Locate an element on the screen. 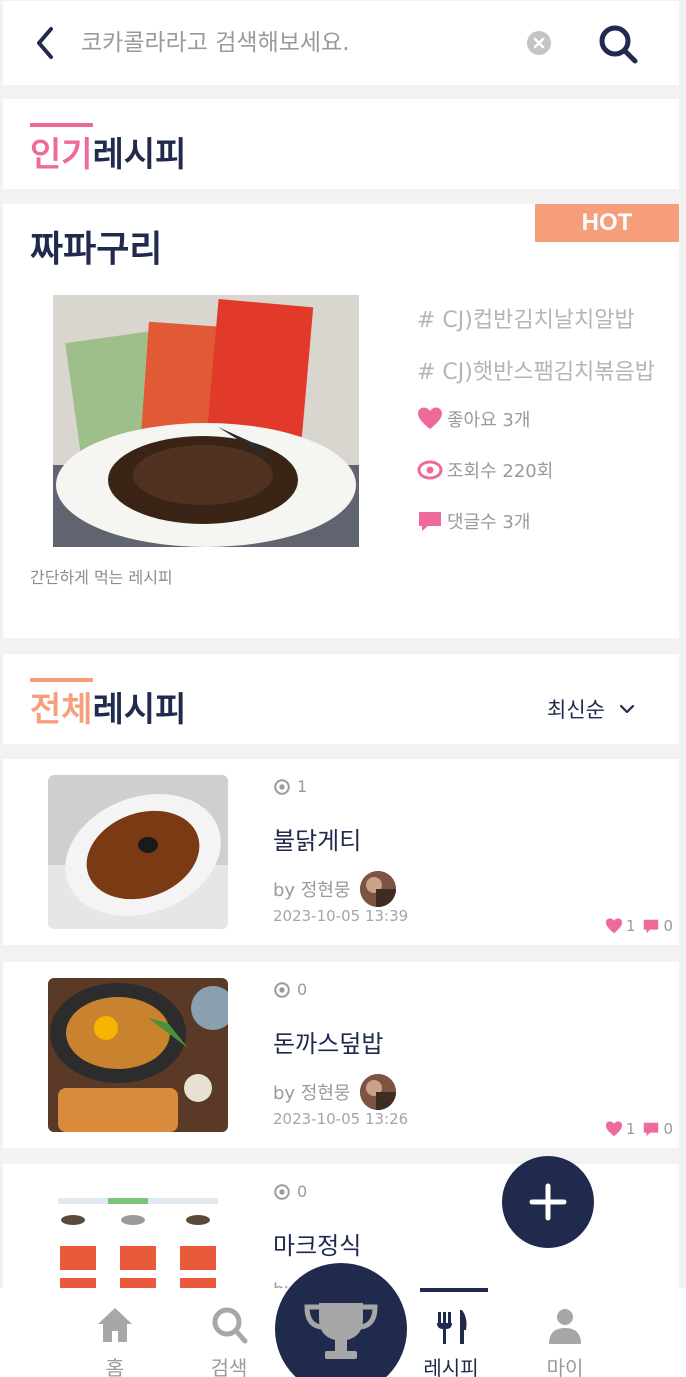  back-button is located at coordinates (46, 43).